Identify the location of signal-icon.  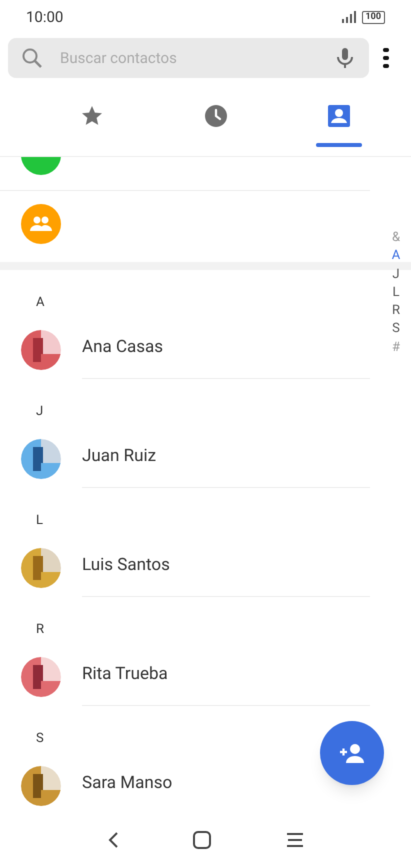
(349, 17).